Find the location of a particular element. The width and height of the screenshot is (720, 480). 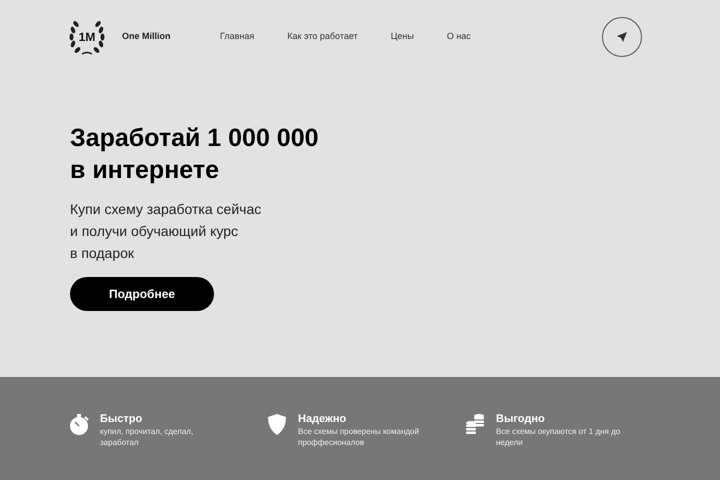

hero-subtitle: и получи обучающий курс is located at coordinates (154, 231).